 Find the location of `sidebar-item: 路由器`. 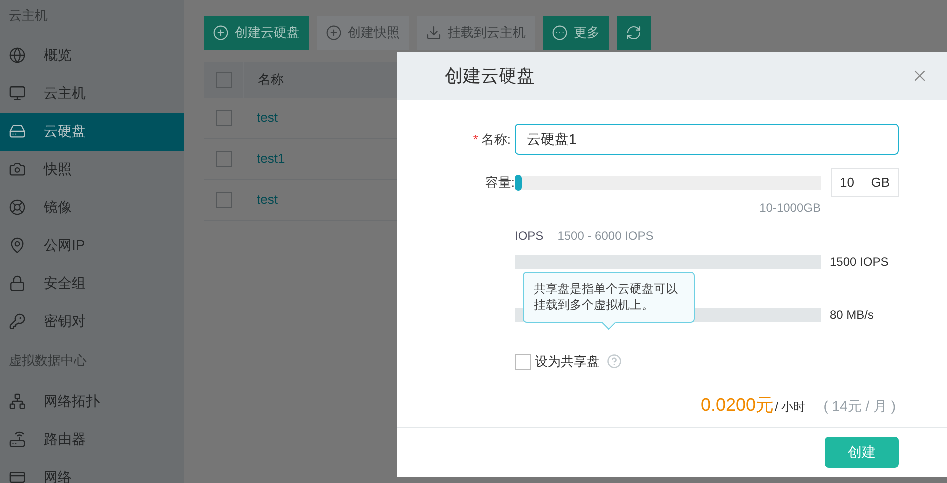

sidebar-item: 路由器 is located at coordinates (92, 439).